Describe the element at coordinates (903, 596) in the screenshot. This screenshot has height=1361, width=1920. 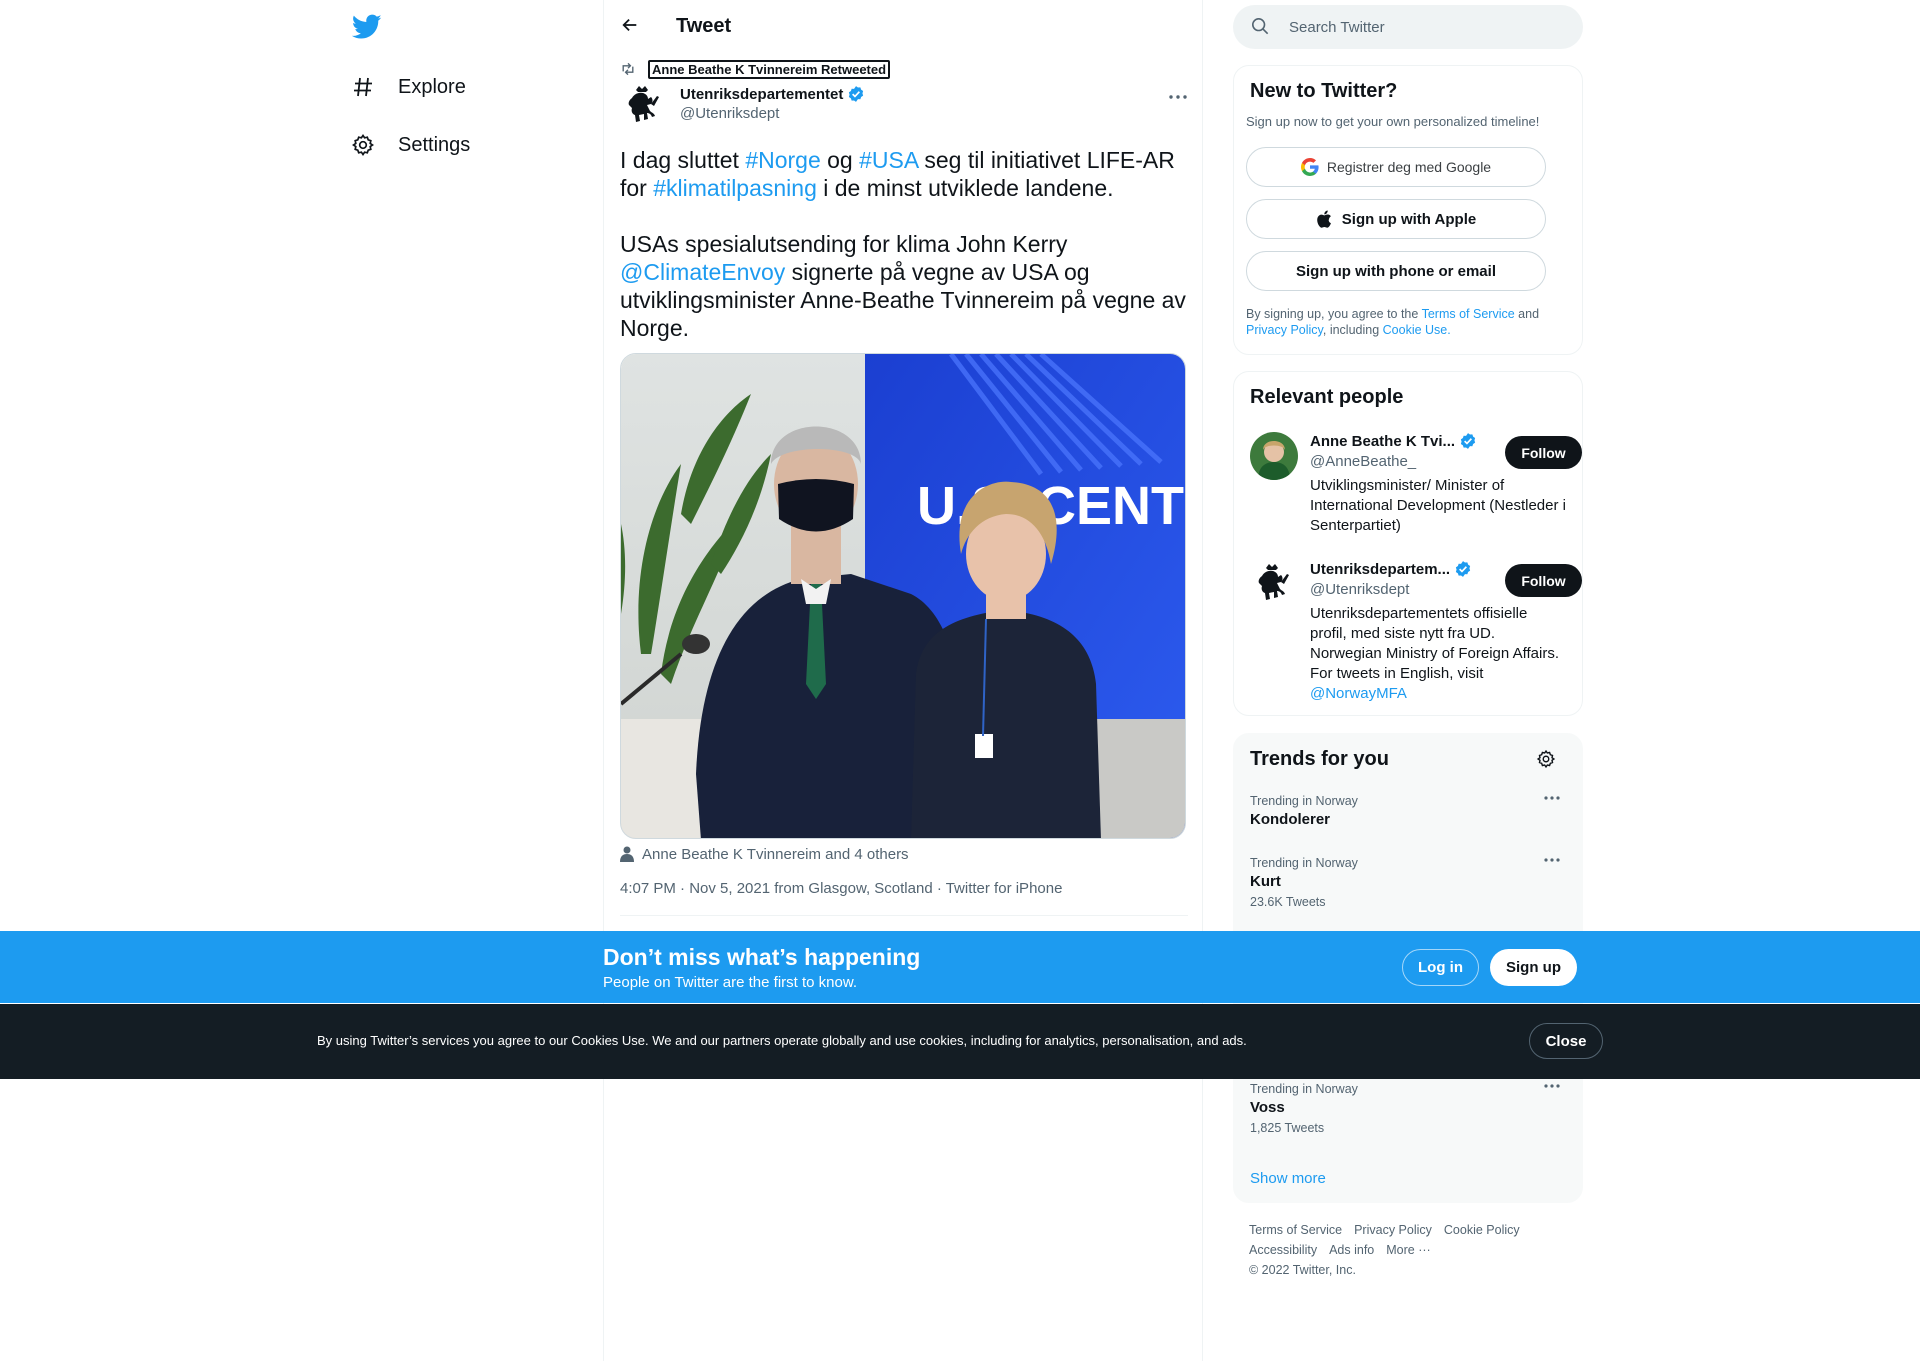
I see `tweet-photo: U.S. CENT` at that location.